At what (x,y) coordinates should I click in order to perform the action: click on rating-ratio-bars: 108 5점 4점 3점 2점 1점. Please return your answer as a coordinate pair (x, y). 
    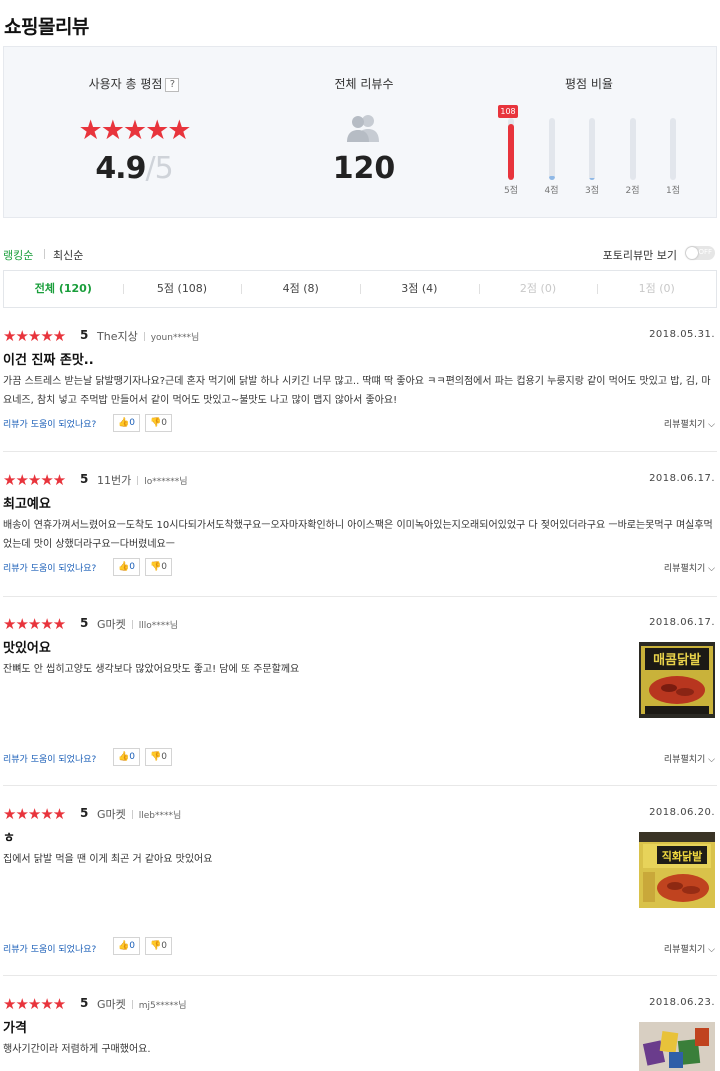
    Looking at the image, I should click on (589, 160).